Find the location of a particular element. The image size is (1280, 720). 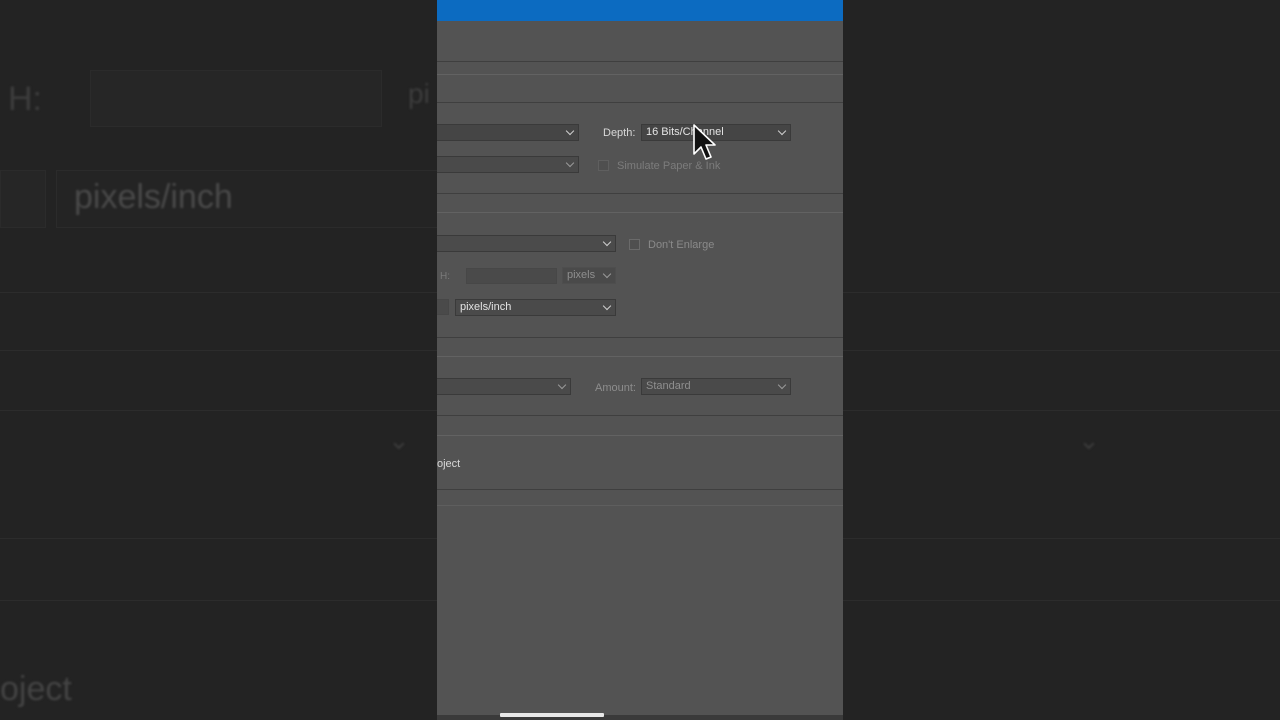

bg-partial-word: oject is located at coordinates (36, 689).